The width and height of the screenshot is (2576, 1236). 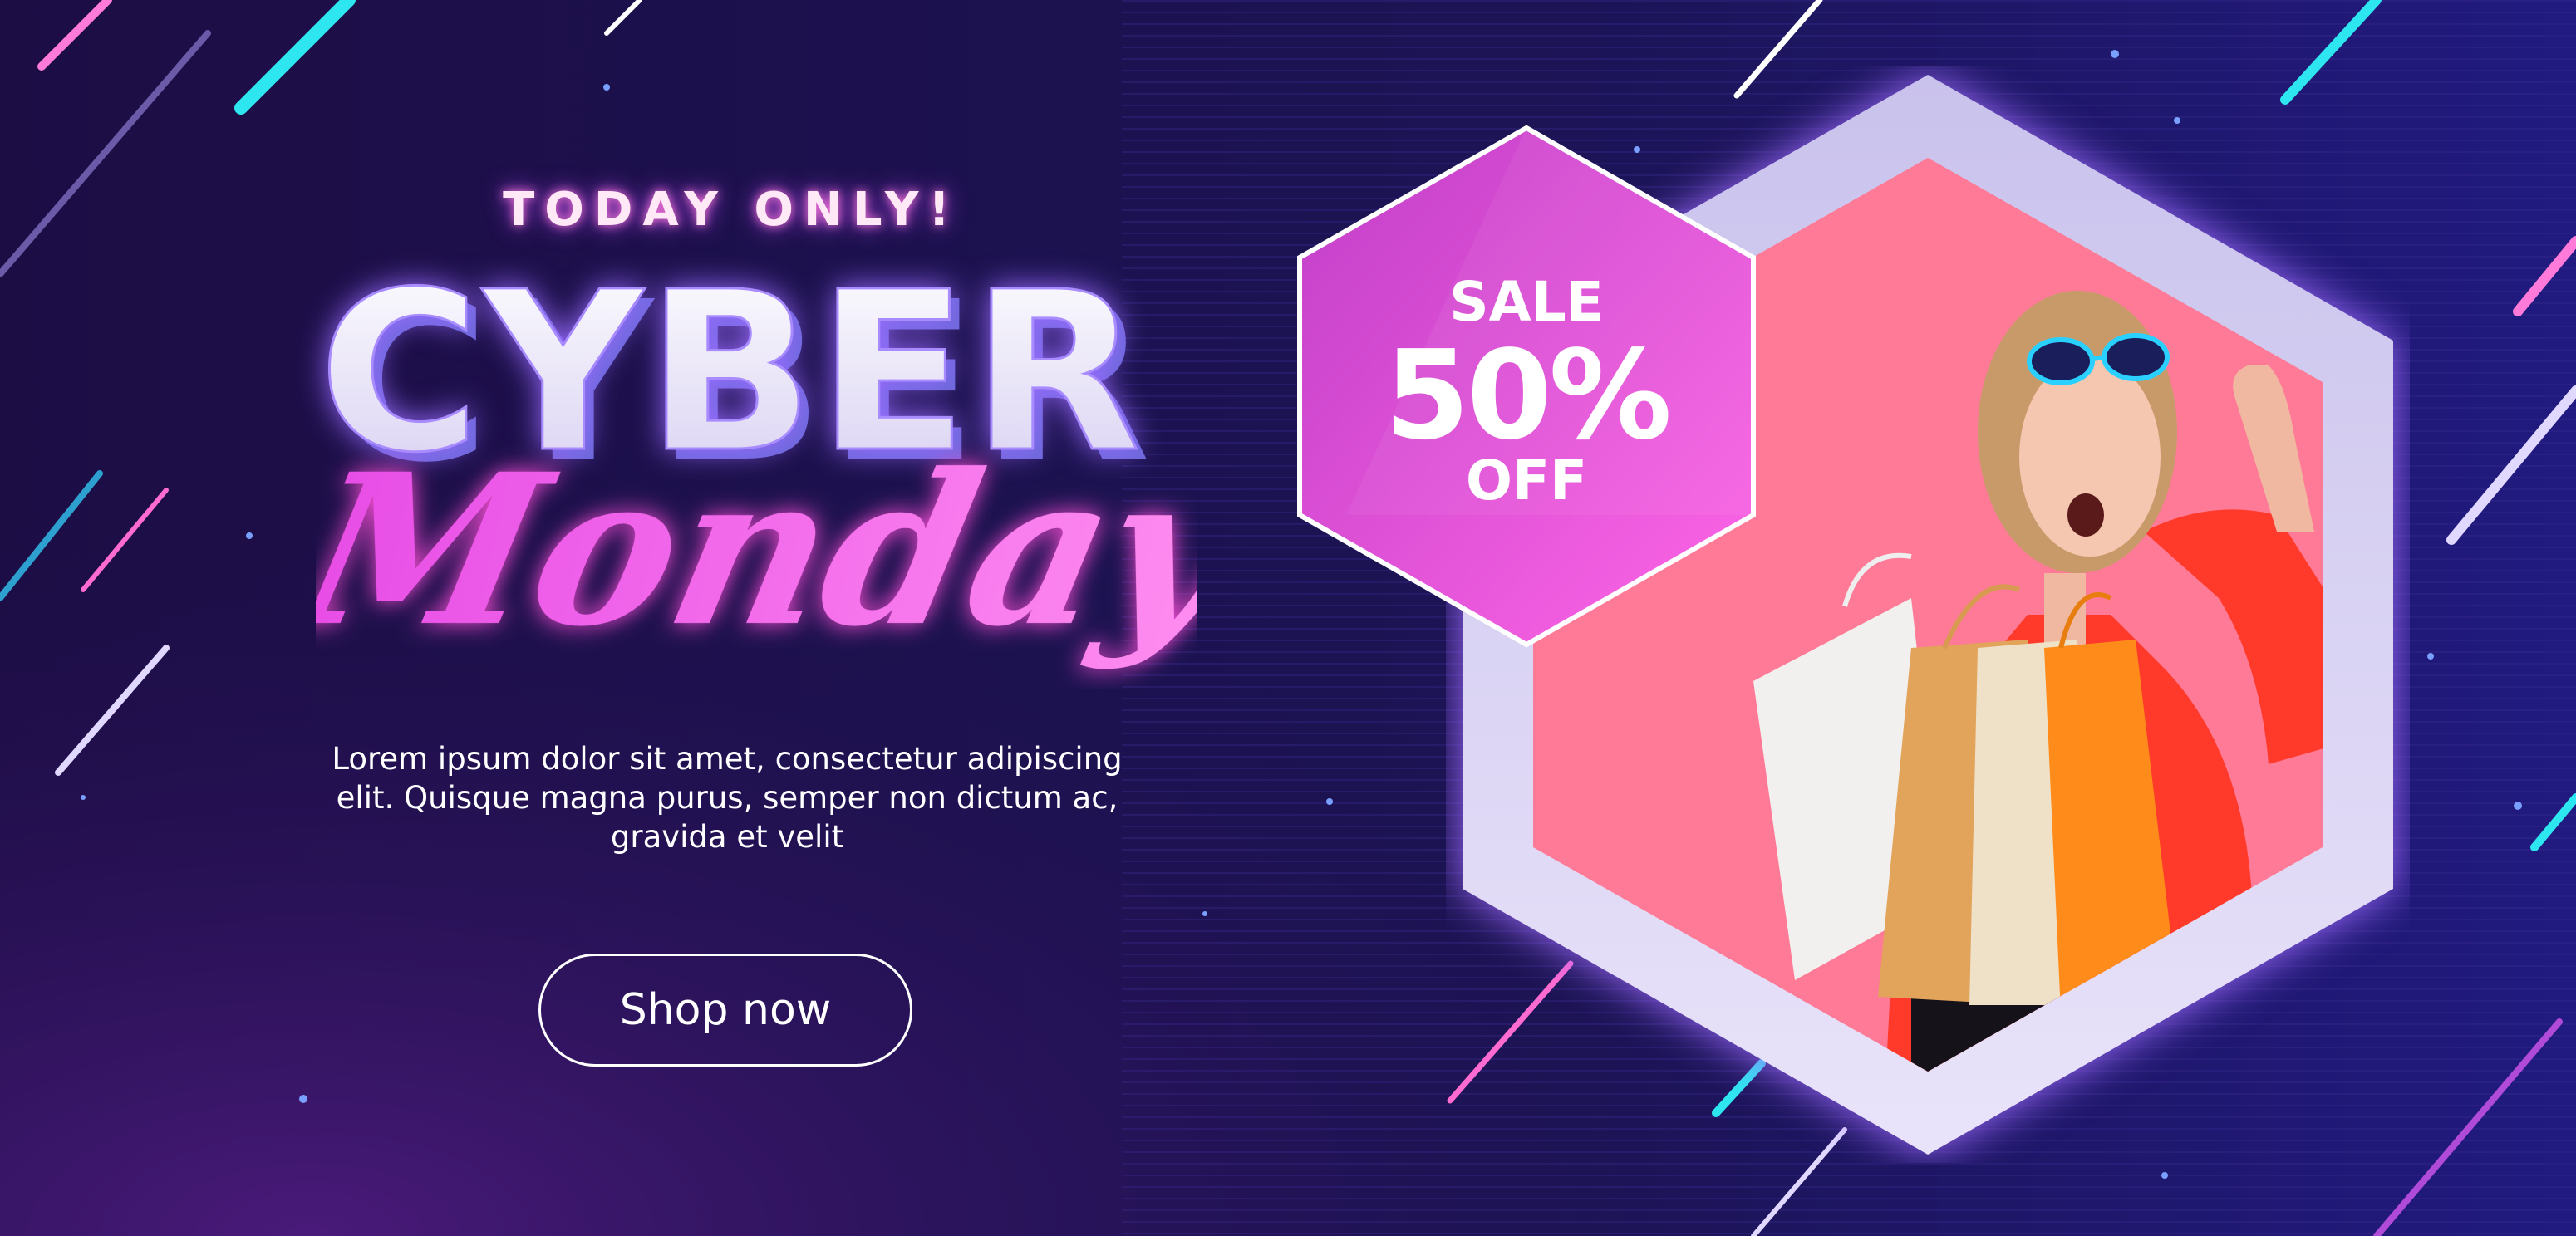 What do you see at coordinates (725, 1010) in the screenshot?
I see `shop-now-button: Shop now` at bounding box center [725, 1010].